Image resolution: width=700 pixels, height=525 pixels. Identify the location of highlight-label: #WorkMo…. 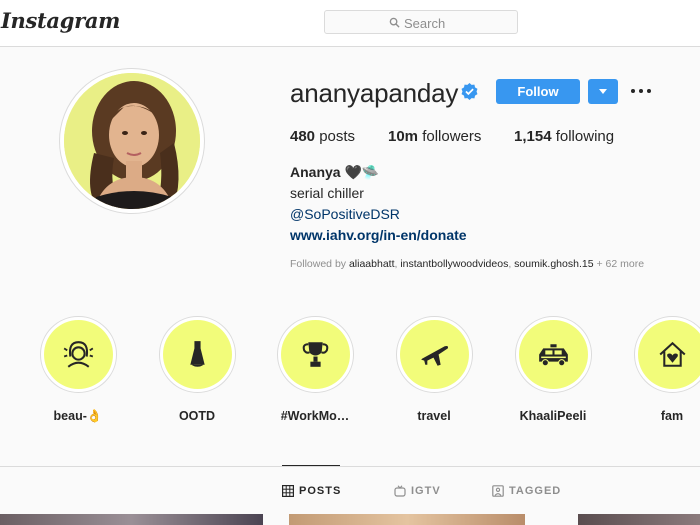
(315, 416).